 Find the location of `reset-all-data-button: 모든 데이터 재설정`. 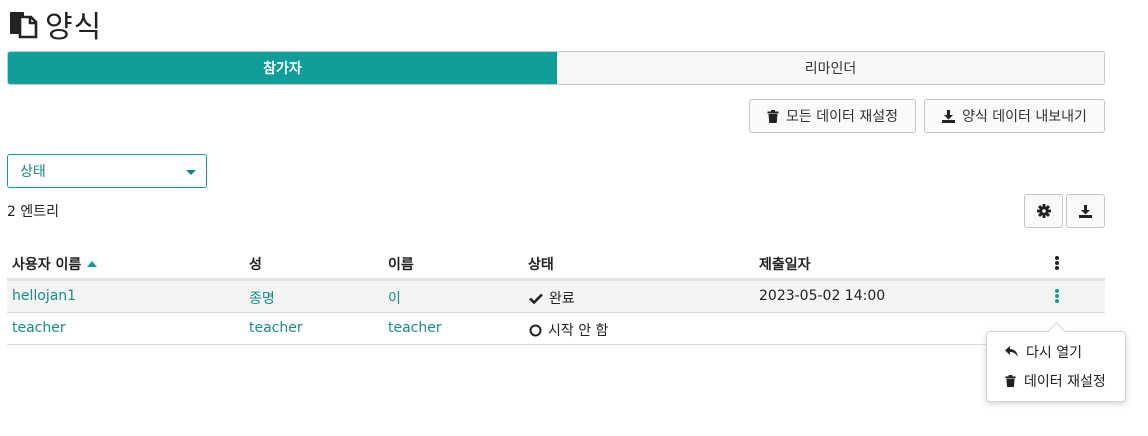

reset-all-data-button: 모든 데이터 재설정 is located at coordinates (832, 116).